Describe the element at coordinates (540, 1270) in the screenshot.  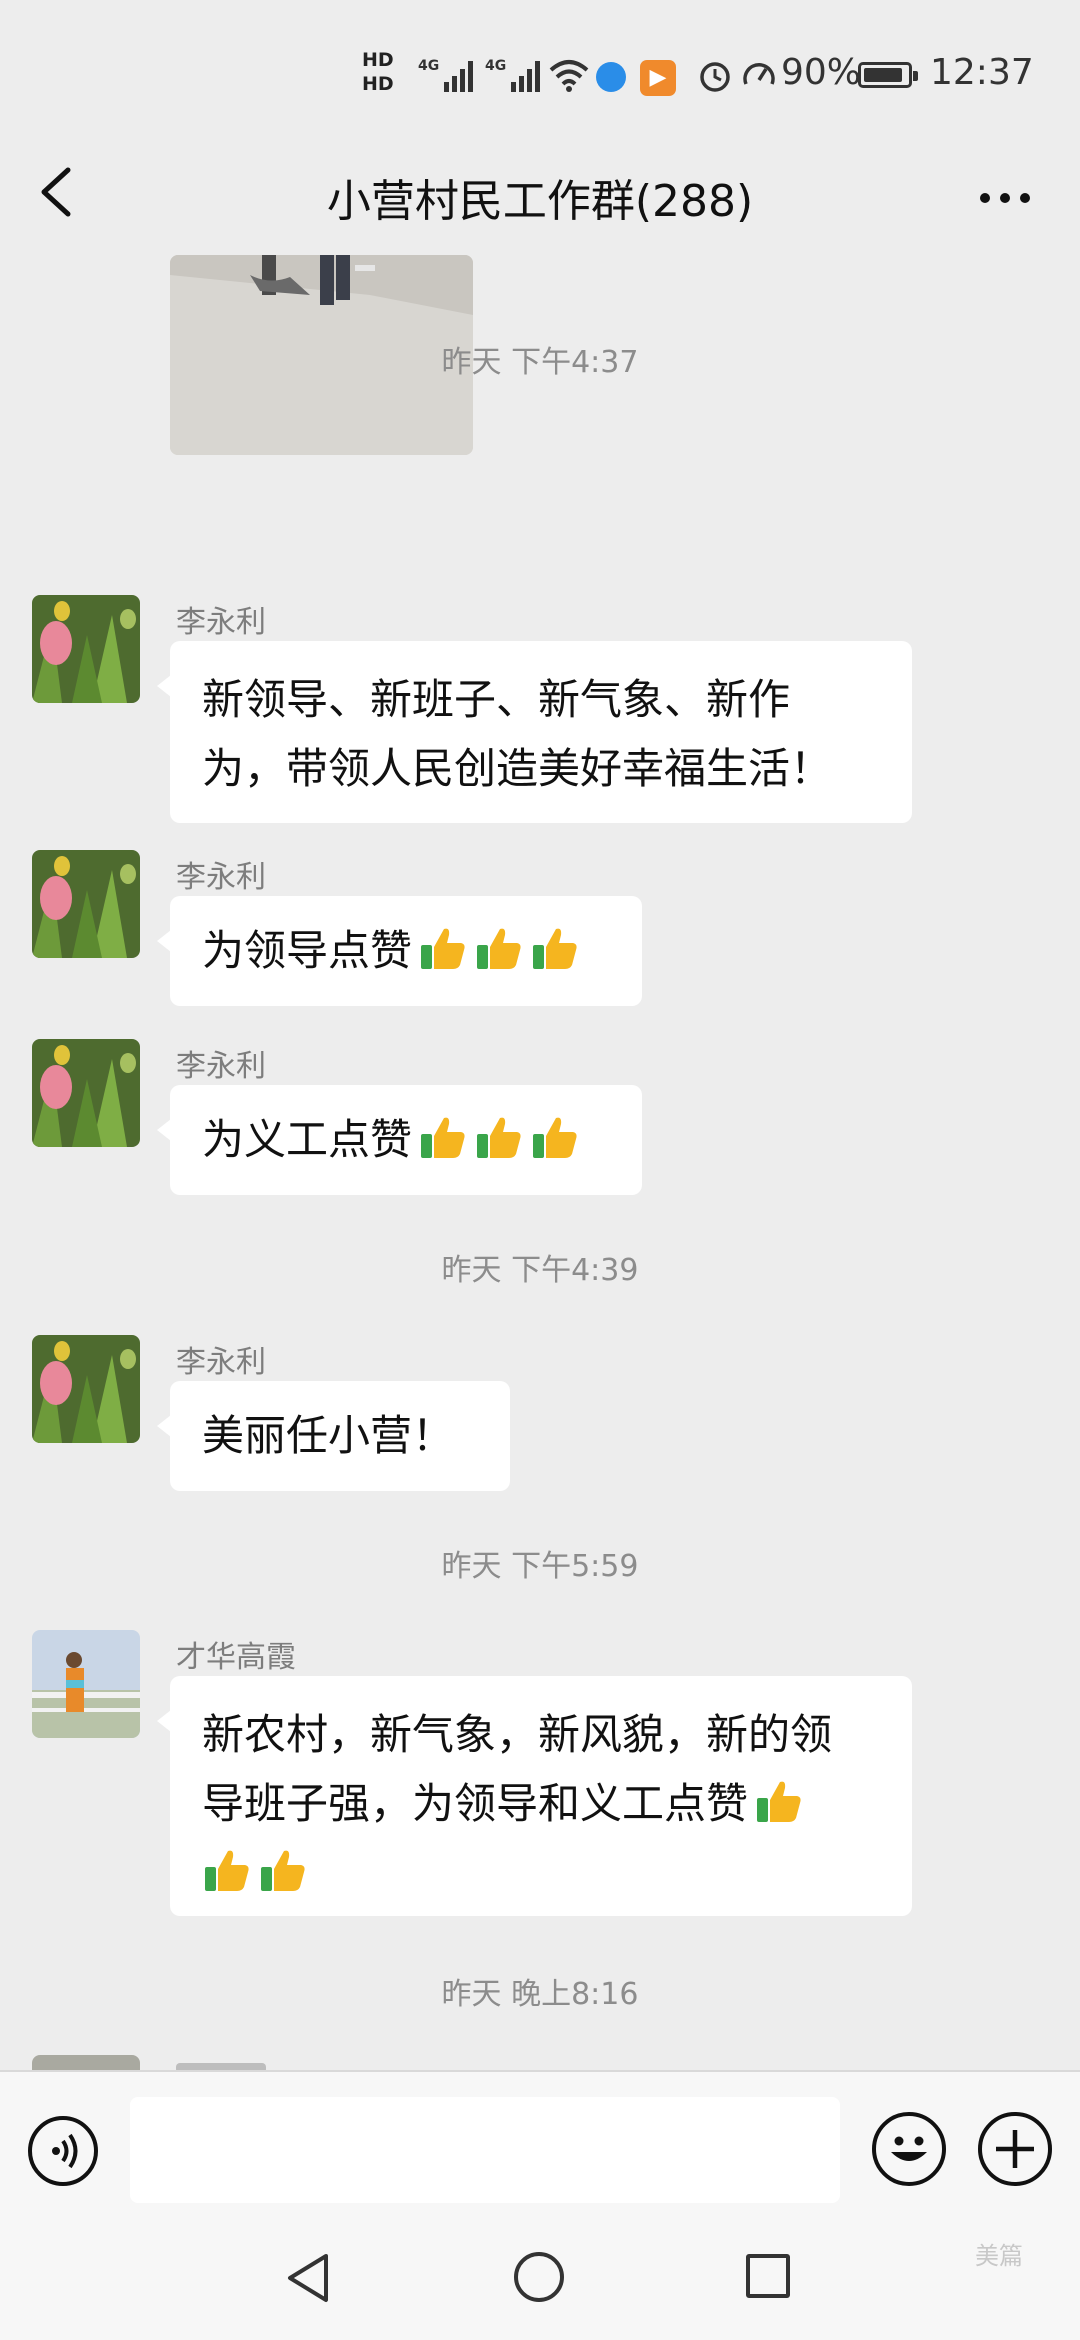
I see `chat-timestamp: 昨天 下午4:39` at that location.